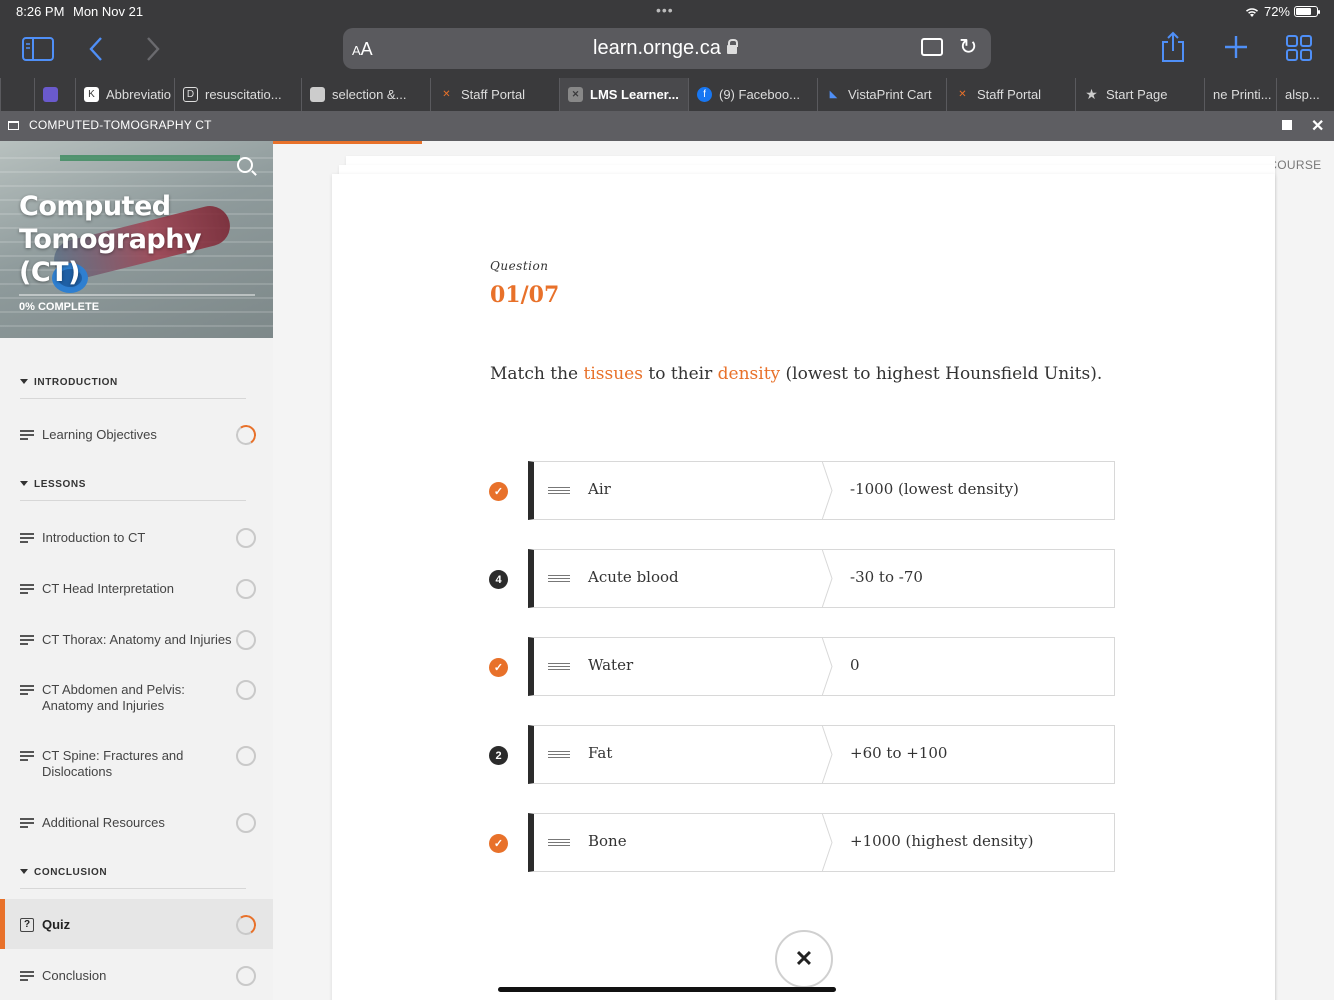  Describe the element at coordinates (498, 755) in the screenshot. I see `attempt-number-badge: 2` at that location.